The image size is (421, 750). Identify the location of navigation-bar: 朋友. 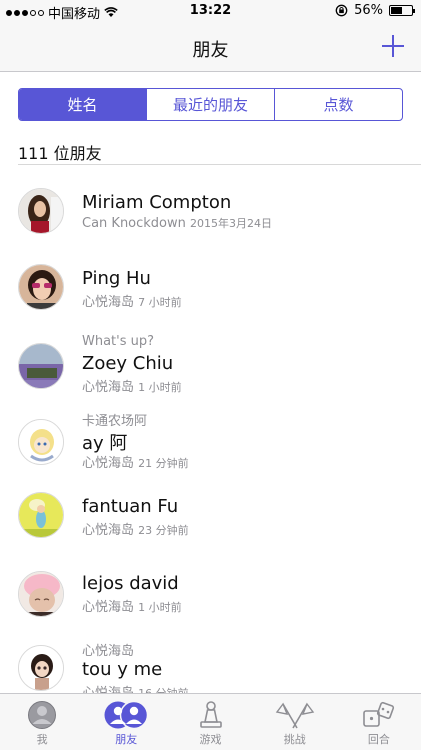
(210, 47).